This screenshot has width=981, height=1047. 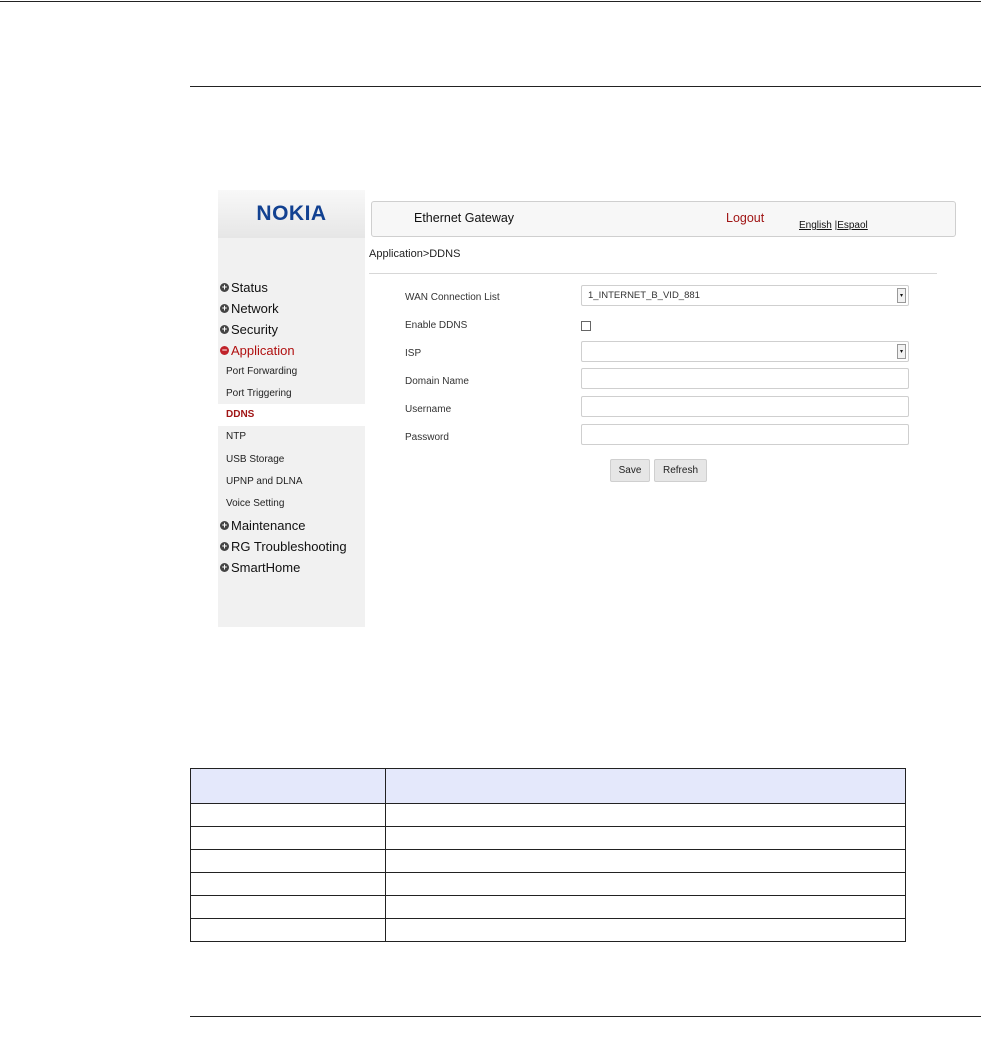 I want to click on nav-security: + Security, so click(x=249, y=329).